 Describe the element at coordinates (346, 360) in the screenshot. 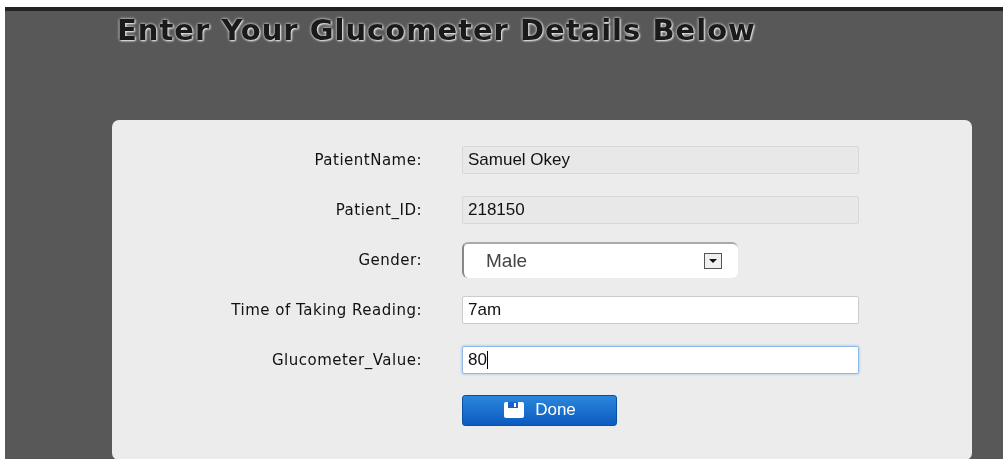

I see `field-label: Glucometer_Value:` at that location.